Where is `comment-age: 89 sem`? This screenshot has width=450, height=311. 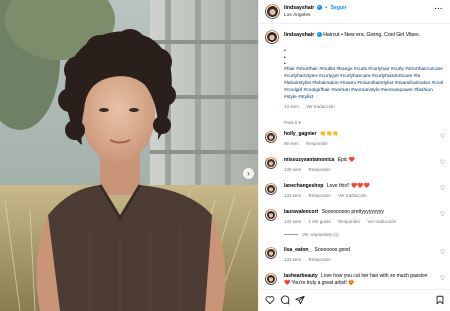 comment-age: 89 sem is located at coordinates (291, 143).